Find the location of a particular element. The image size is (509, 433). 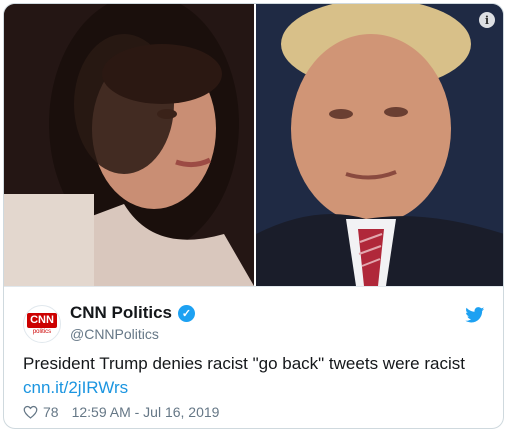

timestamp: 12:59 AM - Jul 16, 2019 is located at coordinates (146, 412).